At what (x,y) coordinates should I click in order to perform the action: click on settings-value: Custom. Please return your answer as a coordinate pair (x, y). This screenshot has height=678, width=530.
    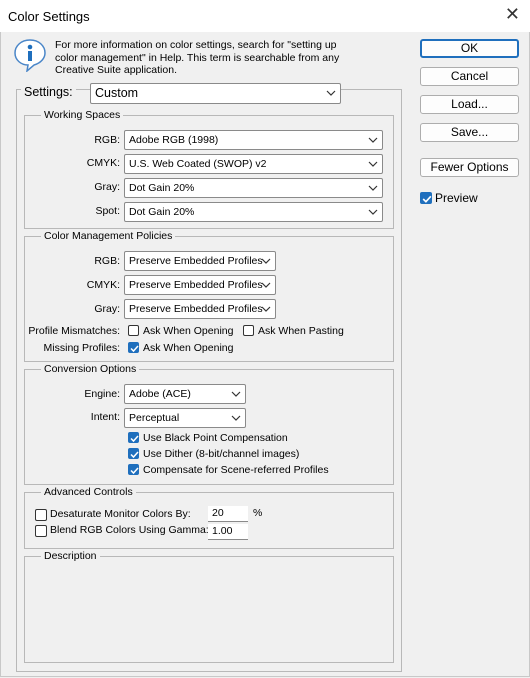
    Looking at the image, I should click on (117, 93).